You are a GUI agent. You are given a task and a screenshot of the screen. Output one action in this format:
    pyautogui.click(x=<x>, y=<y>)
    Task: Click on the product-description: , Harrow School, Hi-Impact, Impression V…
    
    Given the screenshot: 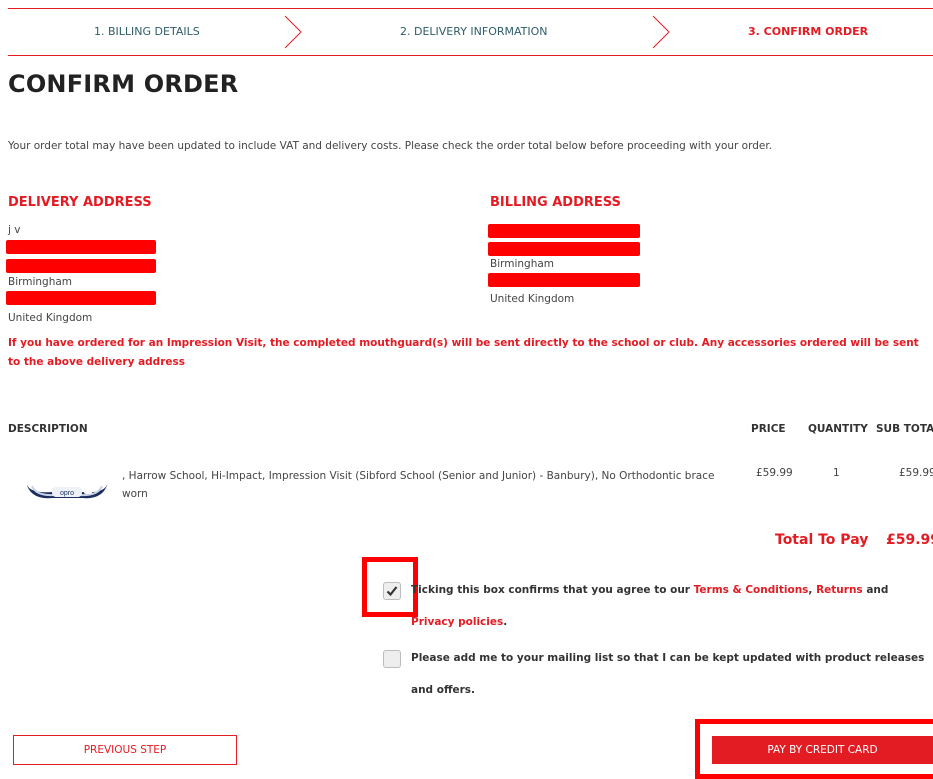 What is the action you would take?
    pyautogui.click(x=418, y=485)
    